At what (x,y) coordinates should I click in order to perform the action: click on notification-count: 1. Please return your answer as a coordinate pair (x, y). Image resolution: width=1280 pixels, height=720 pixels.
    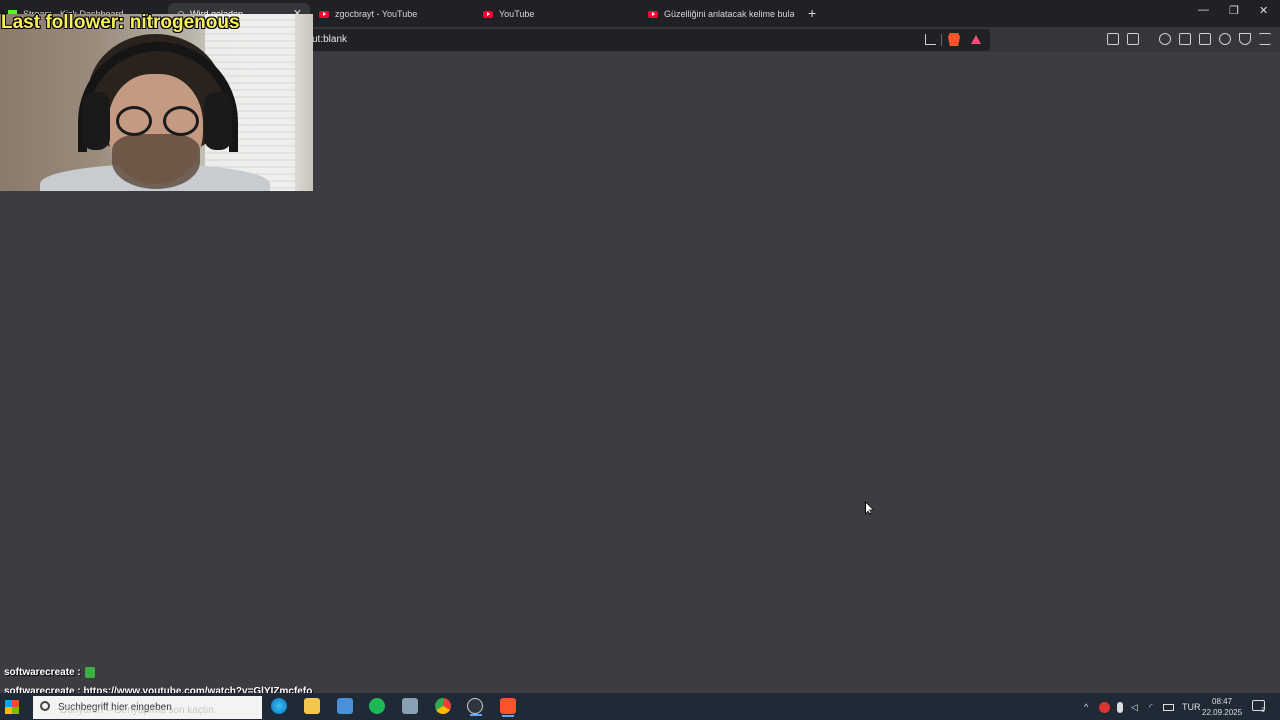
    Looking at the image, I should click on (1263, 710).